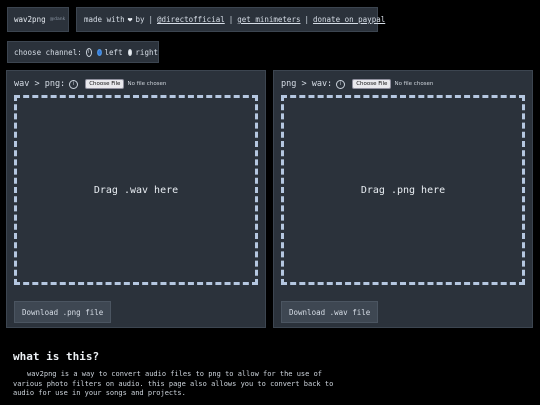  I want to click on author-link: @directofficial, so click(191, 19).